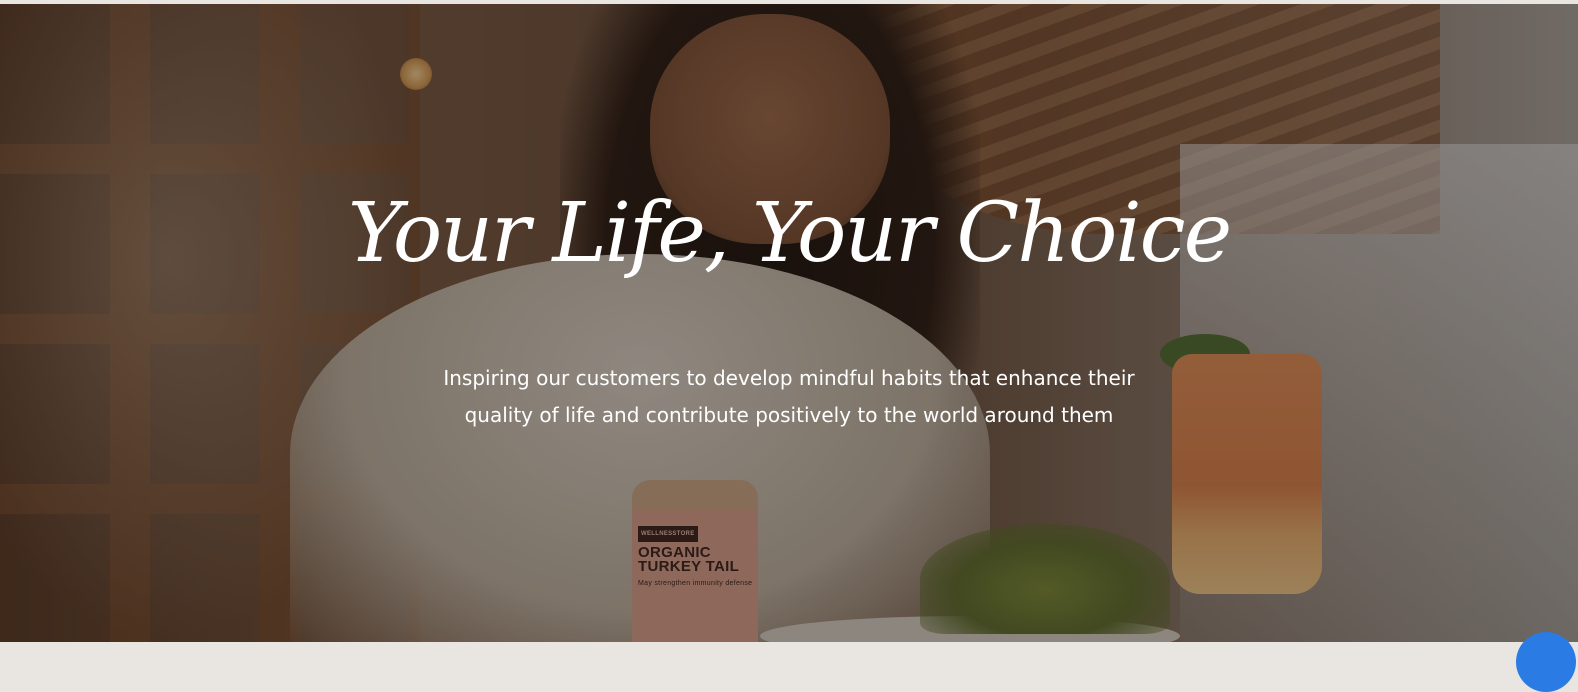 The image size is (1578, 692). I want to click on hero-headline: Your Life, Your Choice, so click(789, 233).